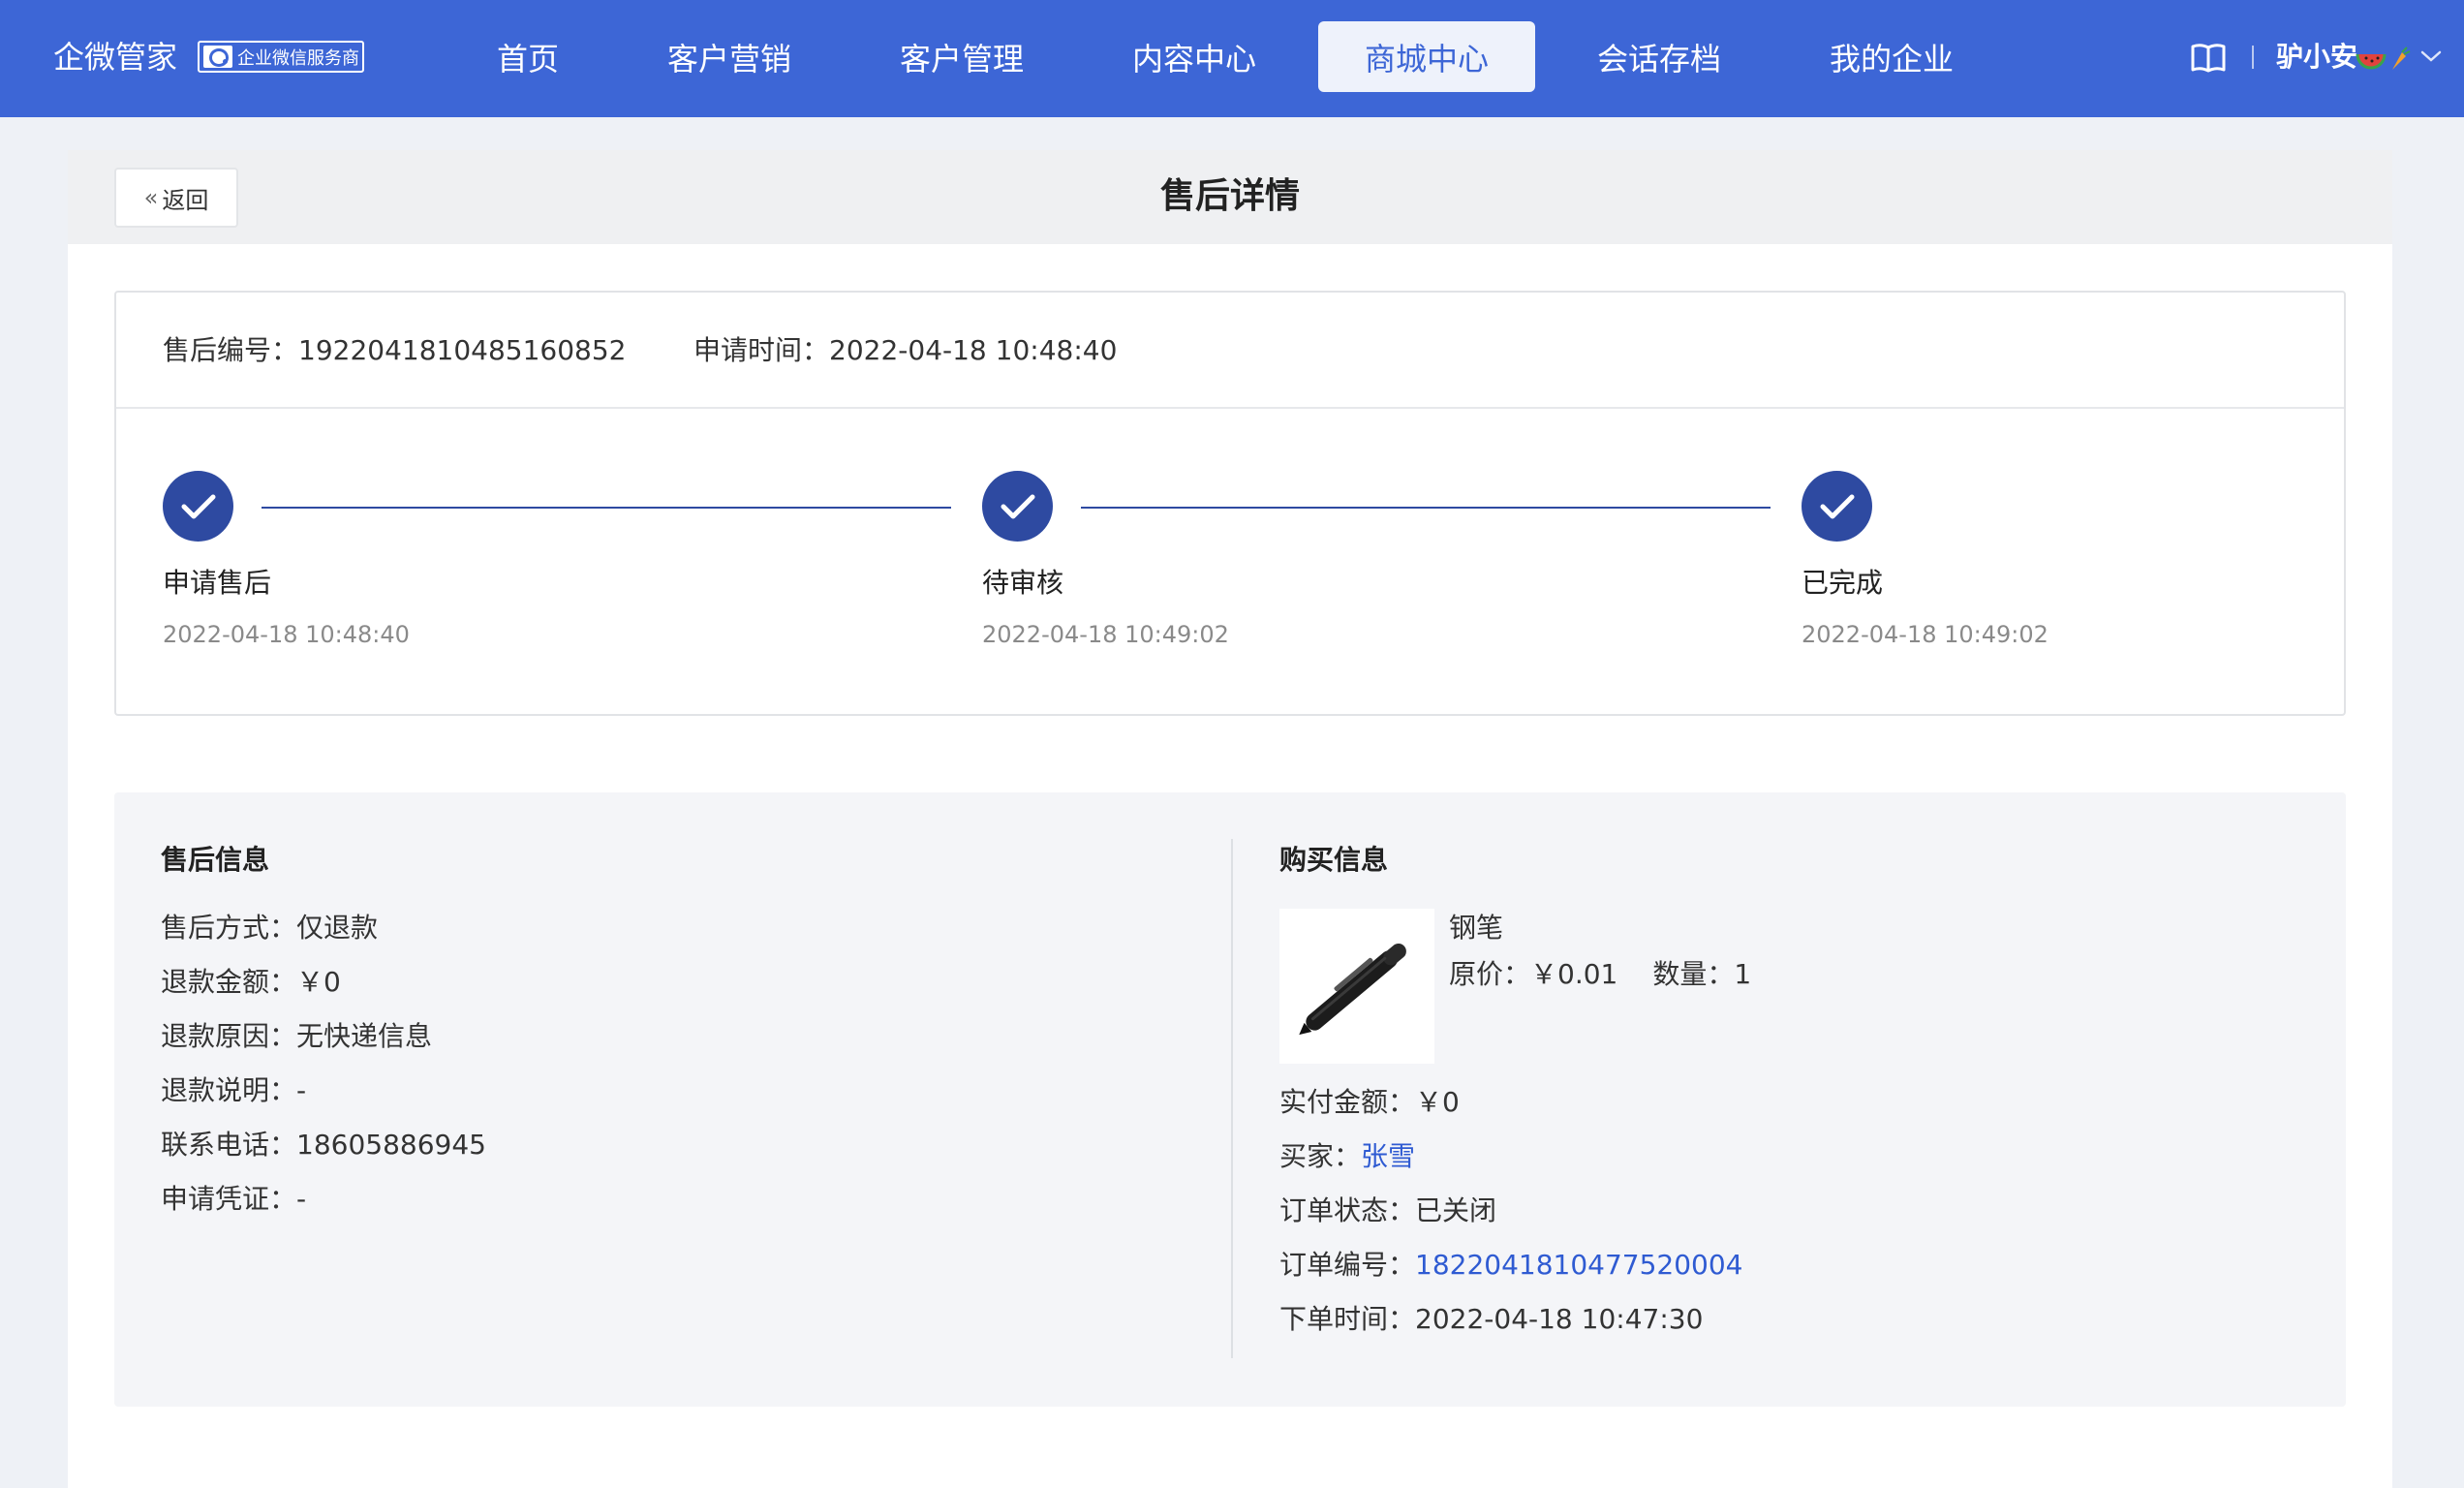 The width and height of the screenshot is (2464, 1488). I want to click on user-name: 驴小安, so click(2317, 57).